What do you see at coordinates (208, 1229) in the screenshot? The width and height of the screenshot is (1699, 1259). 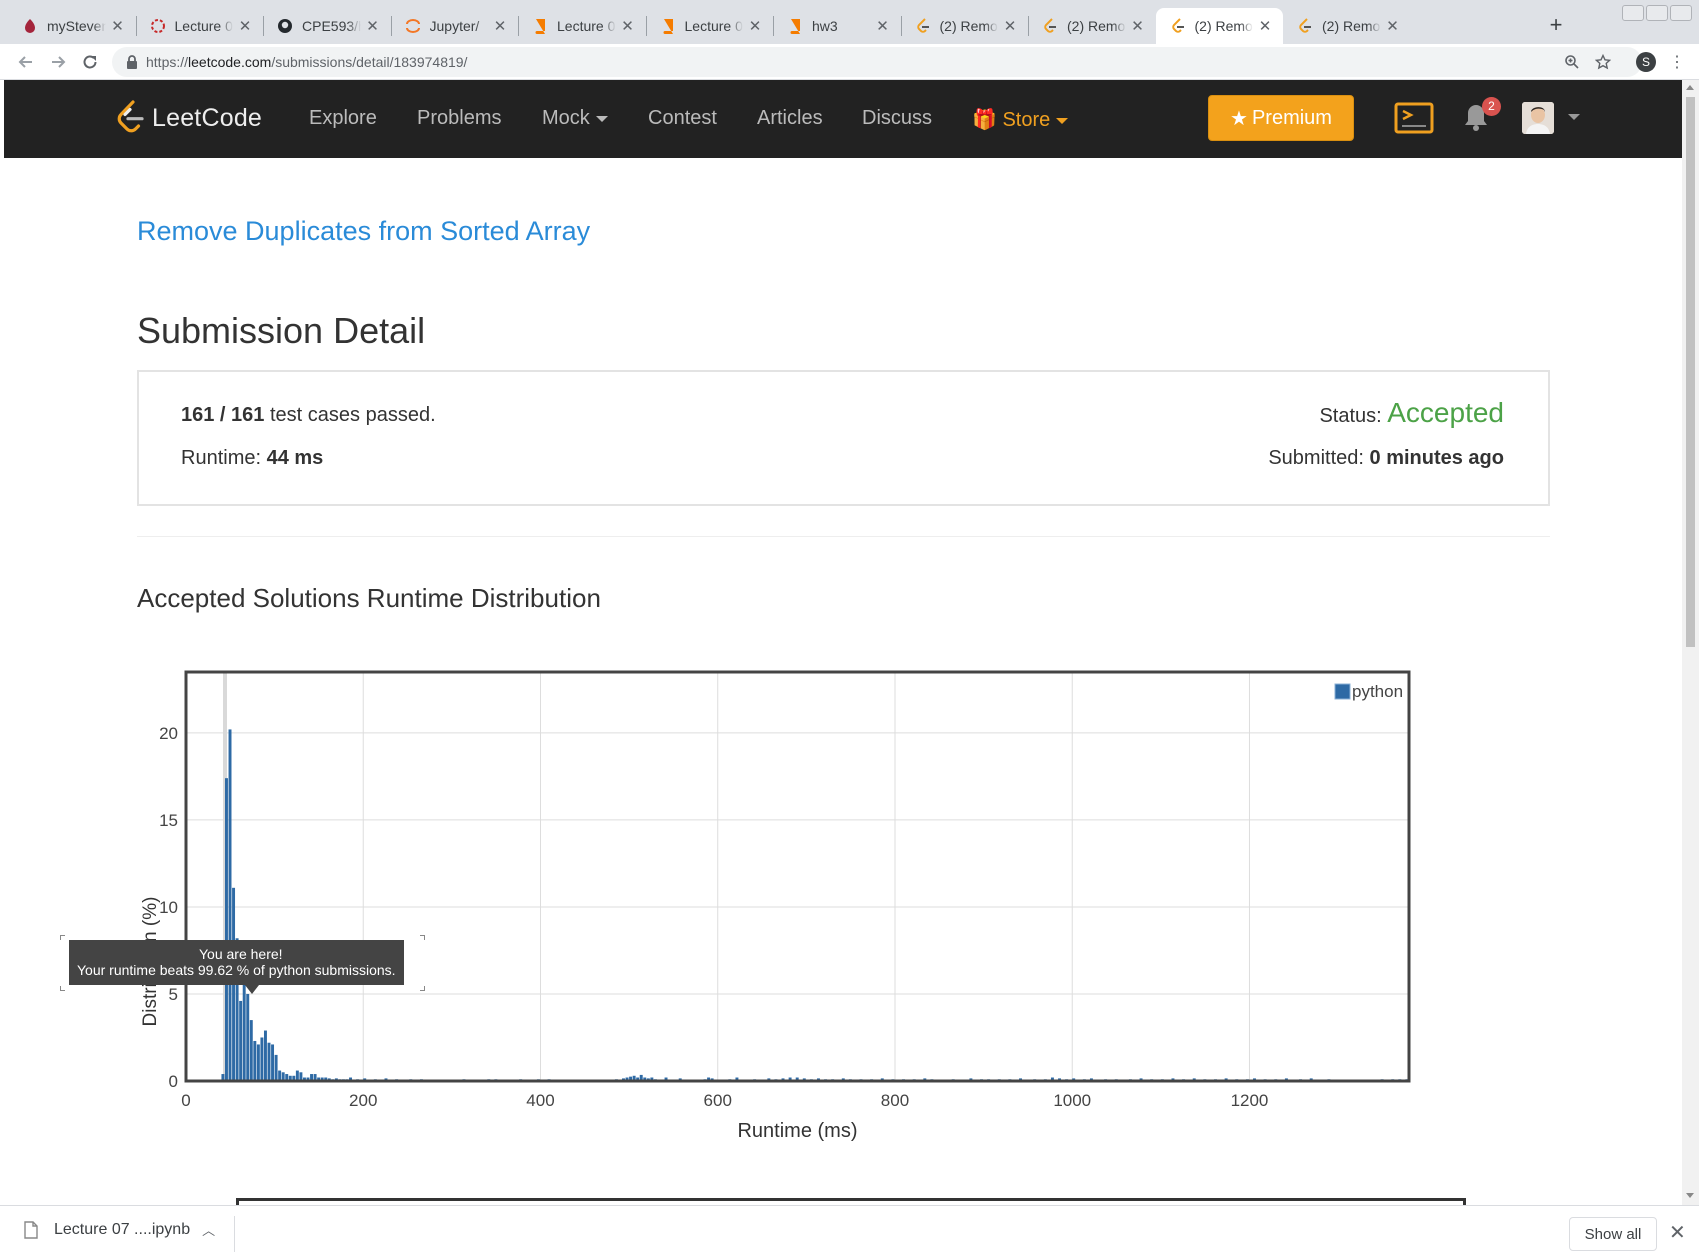 I see `chevron-up-icon: ︿` at bounding box center [208, 1229].